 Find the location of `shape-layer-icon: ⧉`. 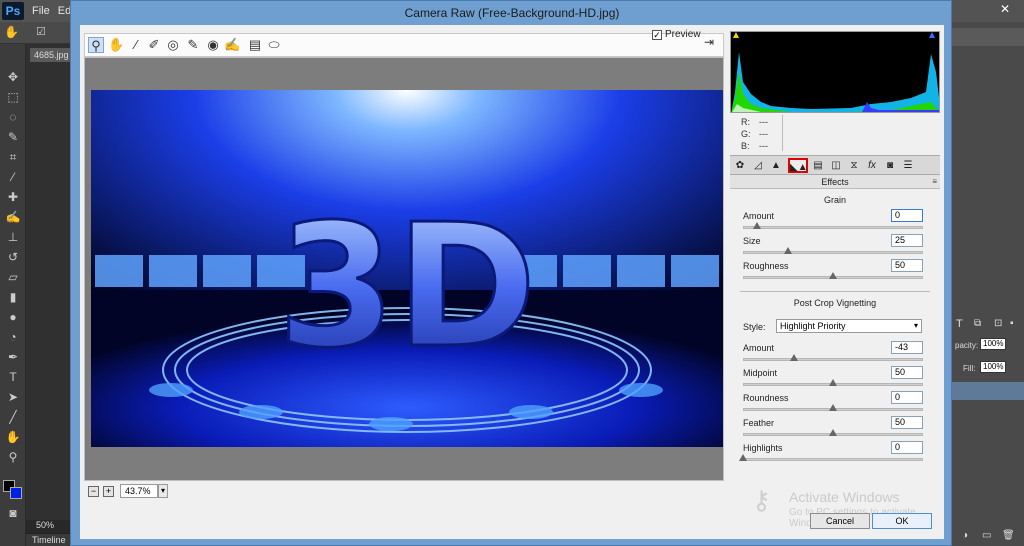

shape-layer-icon: ⧉ is located at coordinates (977, 323).